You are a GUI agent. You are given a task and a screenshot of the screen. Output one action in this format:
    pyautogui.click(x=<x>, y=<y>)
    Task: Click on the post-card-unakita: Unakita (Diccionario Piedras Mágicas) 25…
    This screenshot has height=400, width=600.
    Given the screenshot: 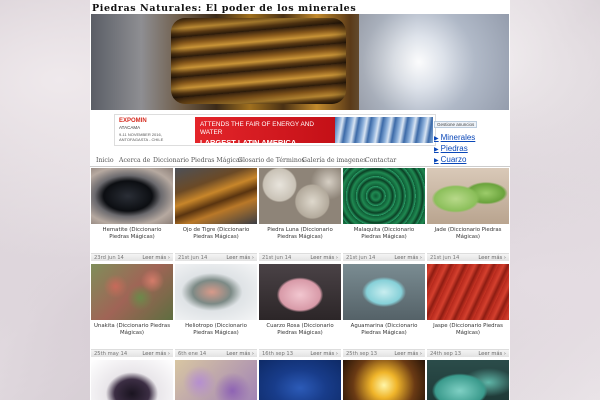 What is the action you would take?
    pyautogui.click(x=132, y=311)
    